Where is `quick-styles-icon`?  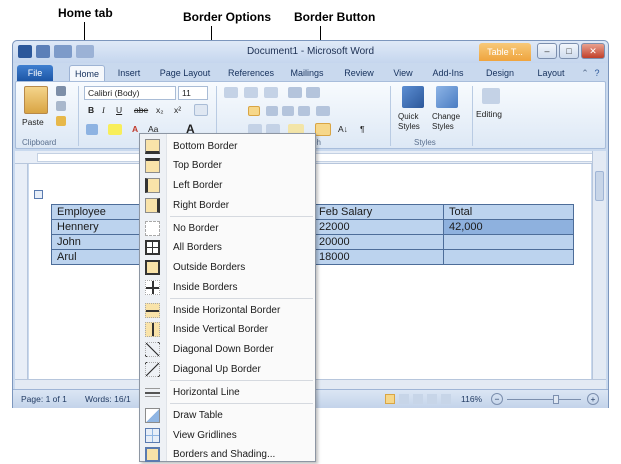
quick-styles-icon is located at coordinates (413, 97).